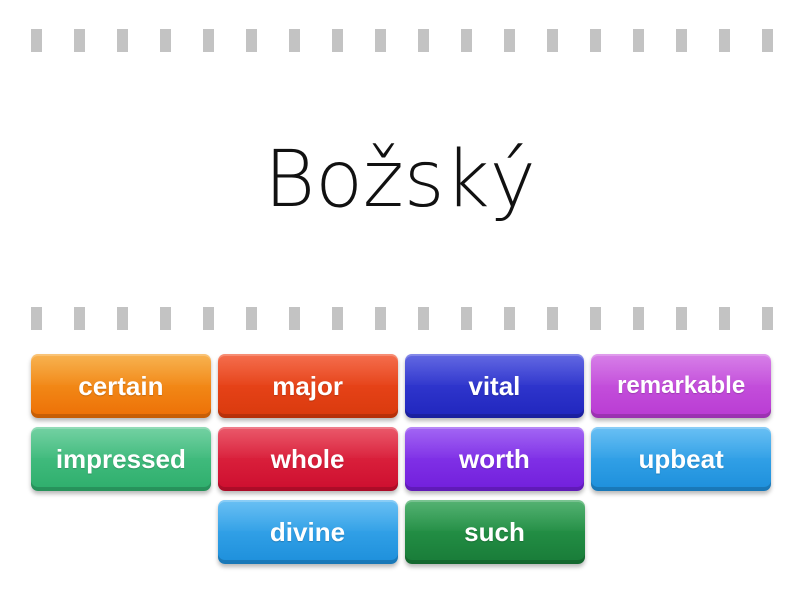  What do you see at coordinates (401, 459) in the screenshot?
I see `answer-tile-row: impressed whole worth upbeat` at bounding box center [401, 459].